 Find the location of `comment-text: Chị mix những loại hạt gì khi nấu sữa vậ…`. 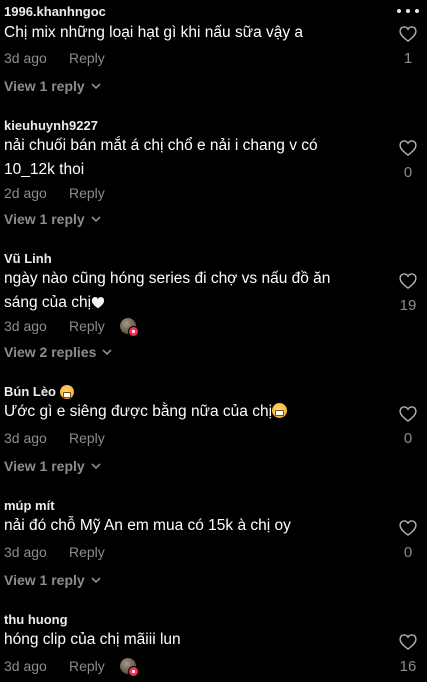

comment-text: Chị mix những loại hạt gì khi nấu sữa vậ… is located at coordinates (194, 33).